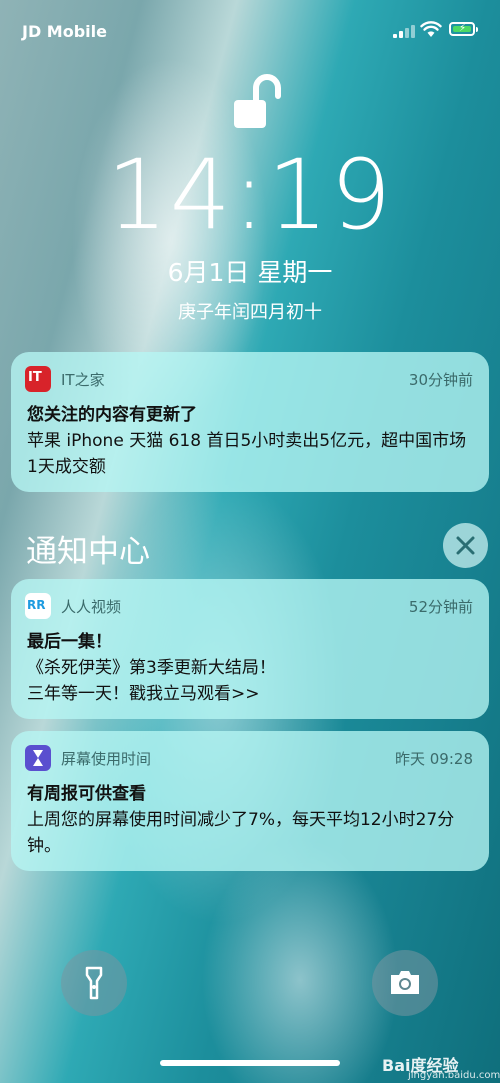  I want to click on notification-body: 《杀死伊芙》第3季更新大结局！ 三年等一天！戳我立马观看>>, so click(151, 681).